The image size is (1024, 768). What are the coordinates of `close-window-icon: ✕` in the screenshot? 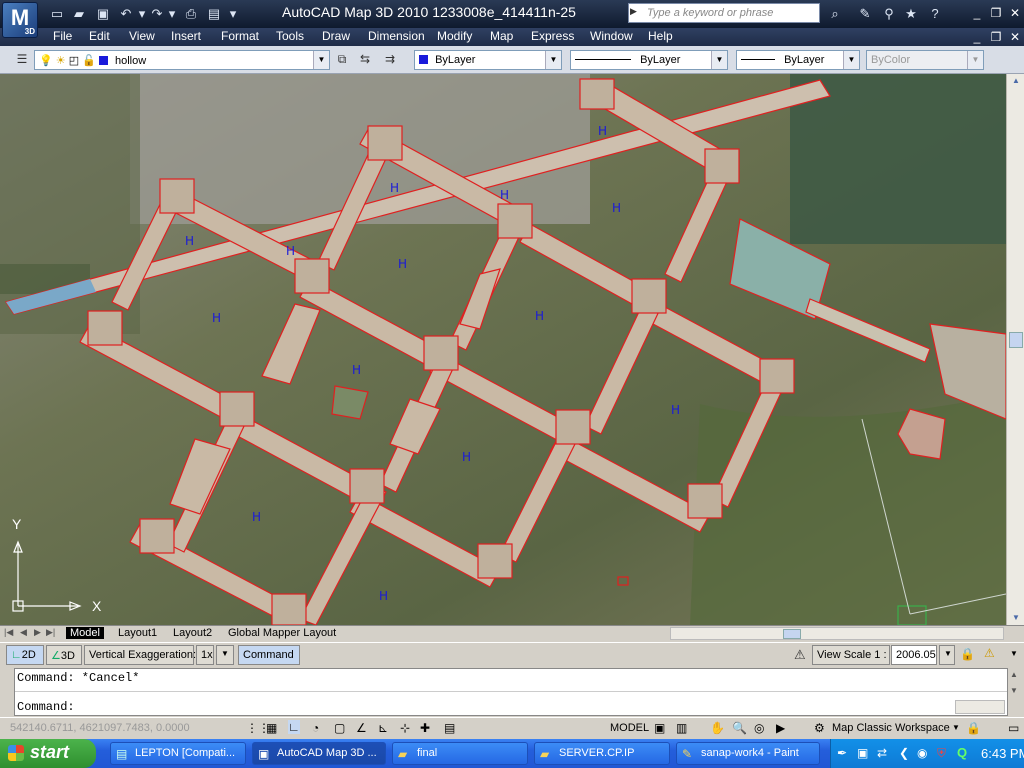 It's located at (1015, 13).